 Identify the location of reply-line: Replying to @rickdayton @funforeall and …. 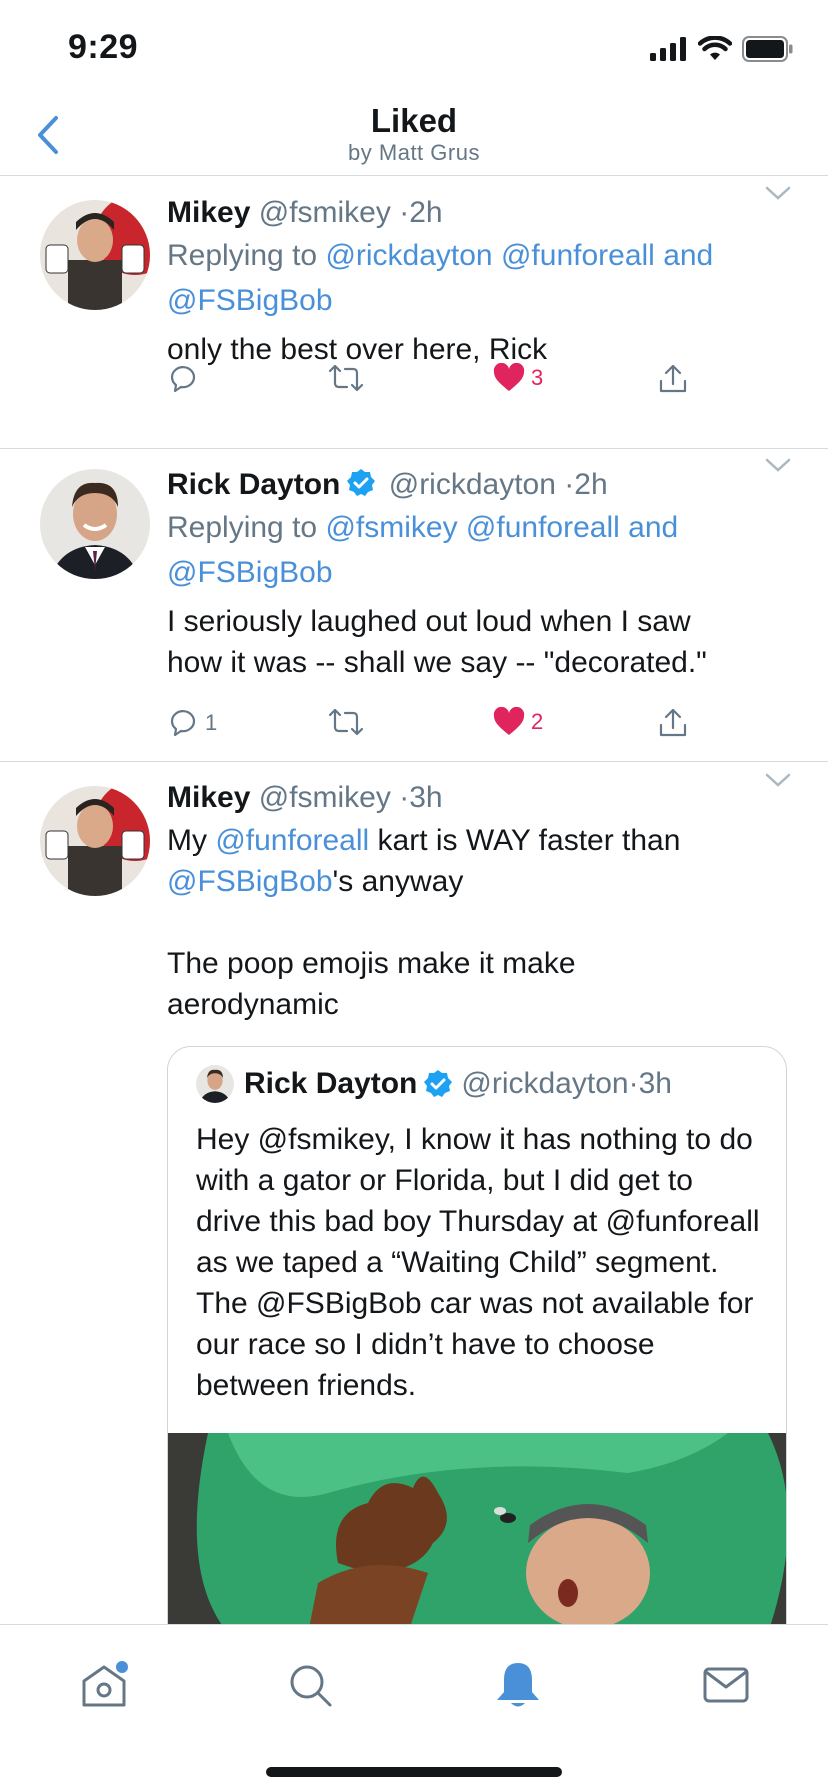
(479, 278).